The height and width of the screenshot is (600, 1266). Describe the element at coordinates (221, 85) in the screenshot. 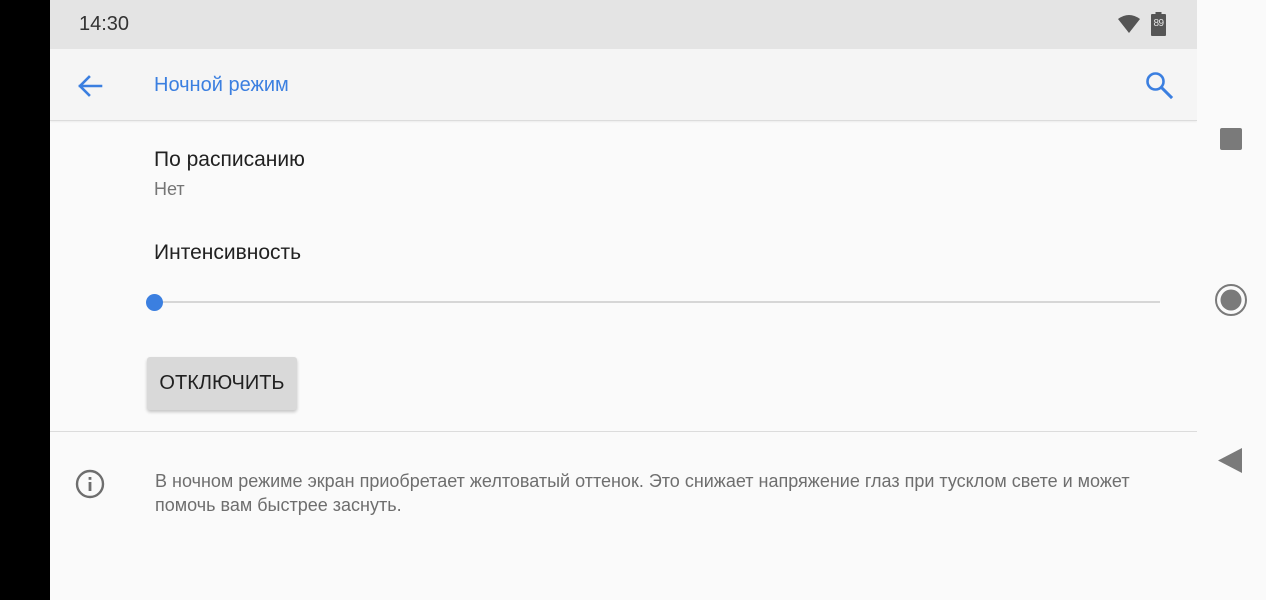

I see `page-title: Ночной режим` at that location.